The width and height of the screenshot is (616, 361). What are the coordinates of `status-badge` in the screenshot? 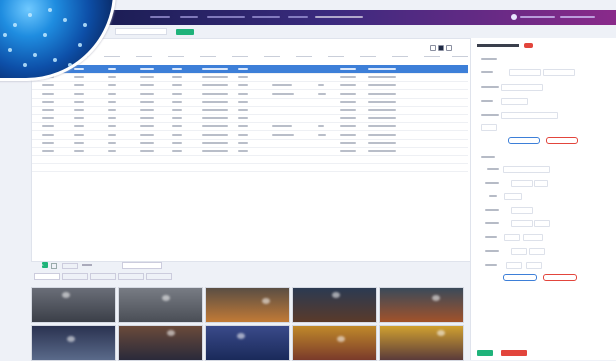 It's located at (528, 45).